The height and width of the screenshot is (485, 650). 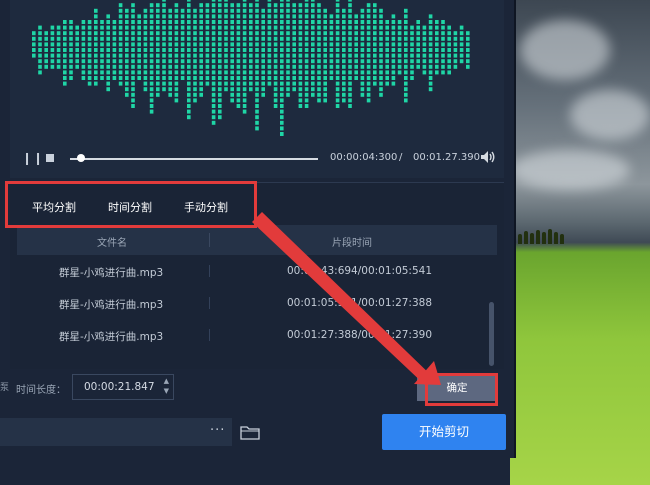 I want to click on current-time: 00:00:04:300, so click(x=364, y=157).